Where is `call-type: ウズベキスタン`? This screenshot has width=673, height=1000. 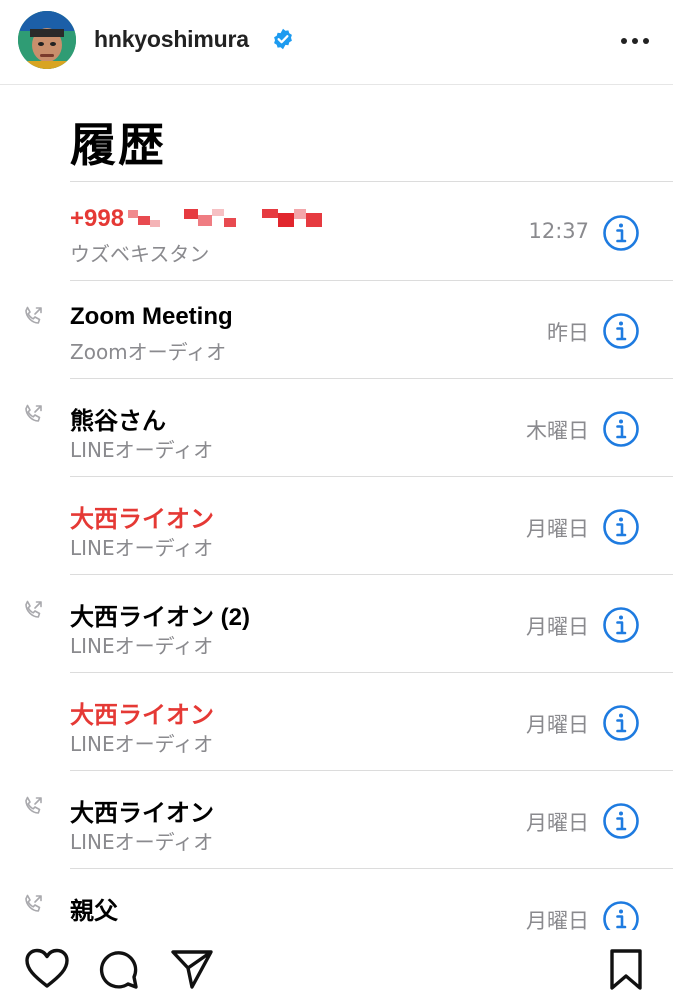 call-type: ウズベキスタン is located at coordinates (140, 254).